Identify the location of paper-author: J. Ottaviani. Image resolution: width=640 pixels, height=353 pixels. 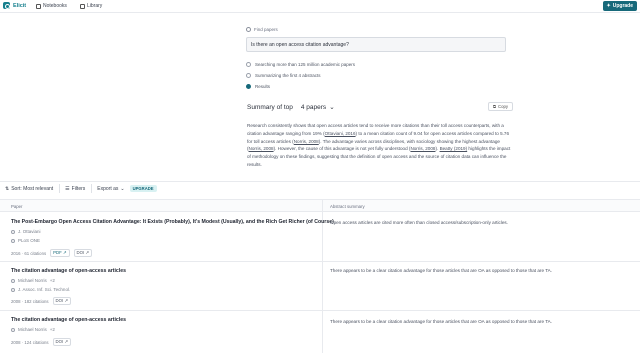
(26, 231).